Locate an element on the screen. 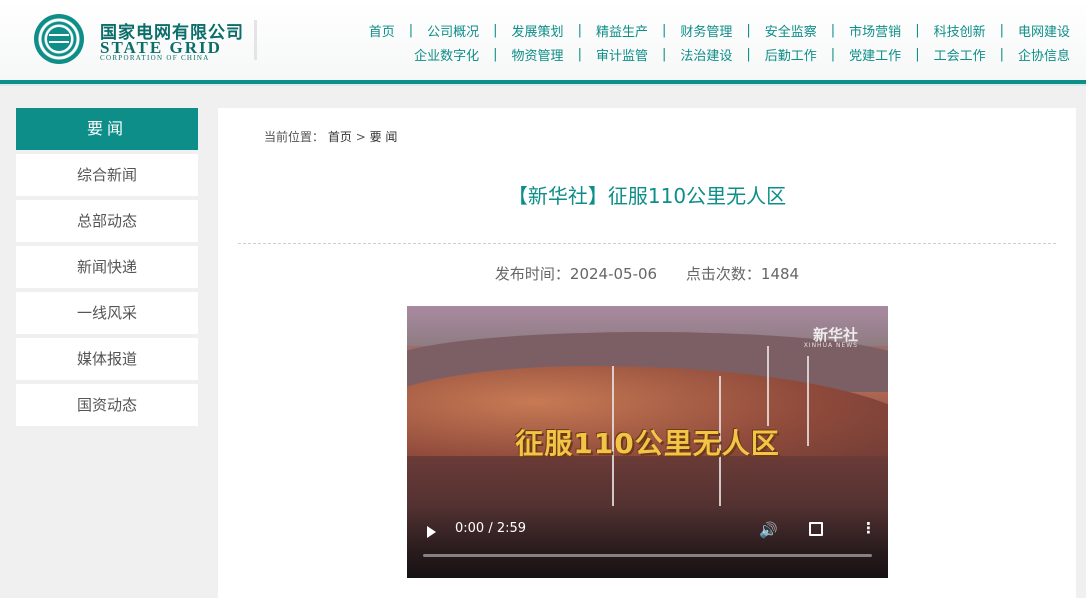 The width and height of the screenshot is (1086, 598). globe-icon is located at coordinates (59, 39).